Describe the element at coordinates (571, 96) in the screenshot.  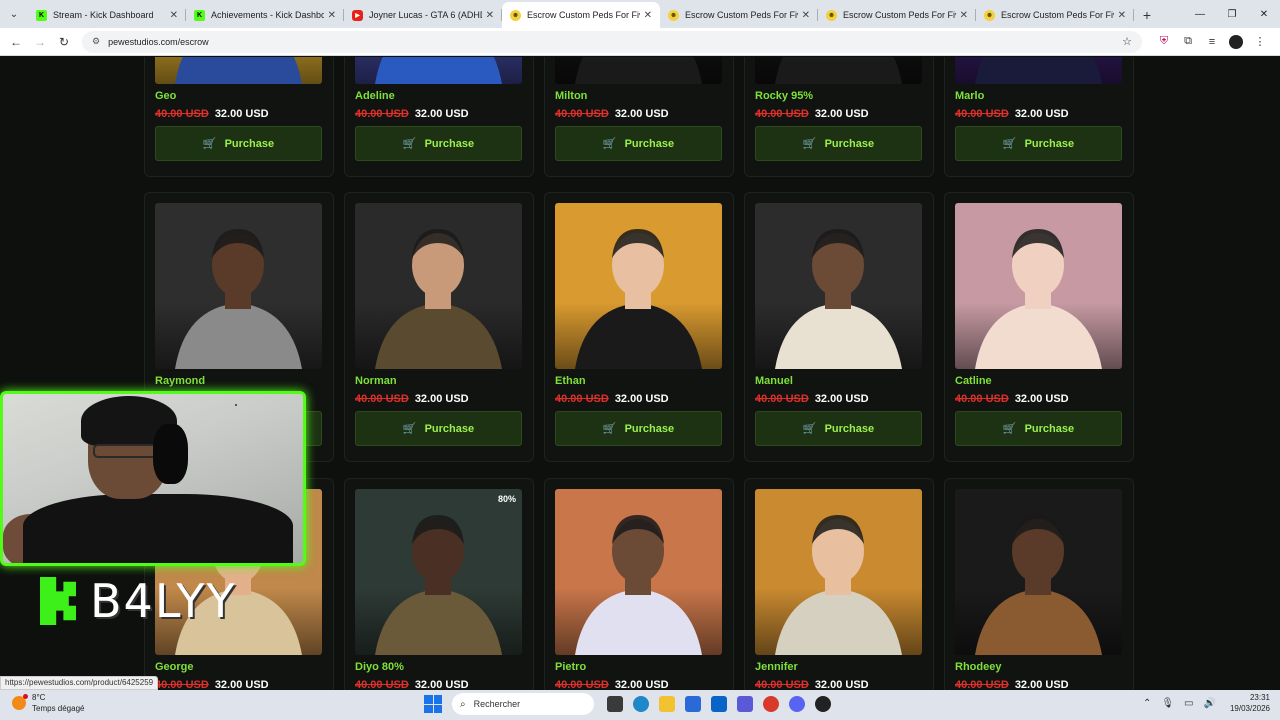
I see `product-name: Milton` at that location.